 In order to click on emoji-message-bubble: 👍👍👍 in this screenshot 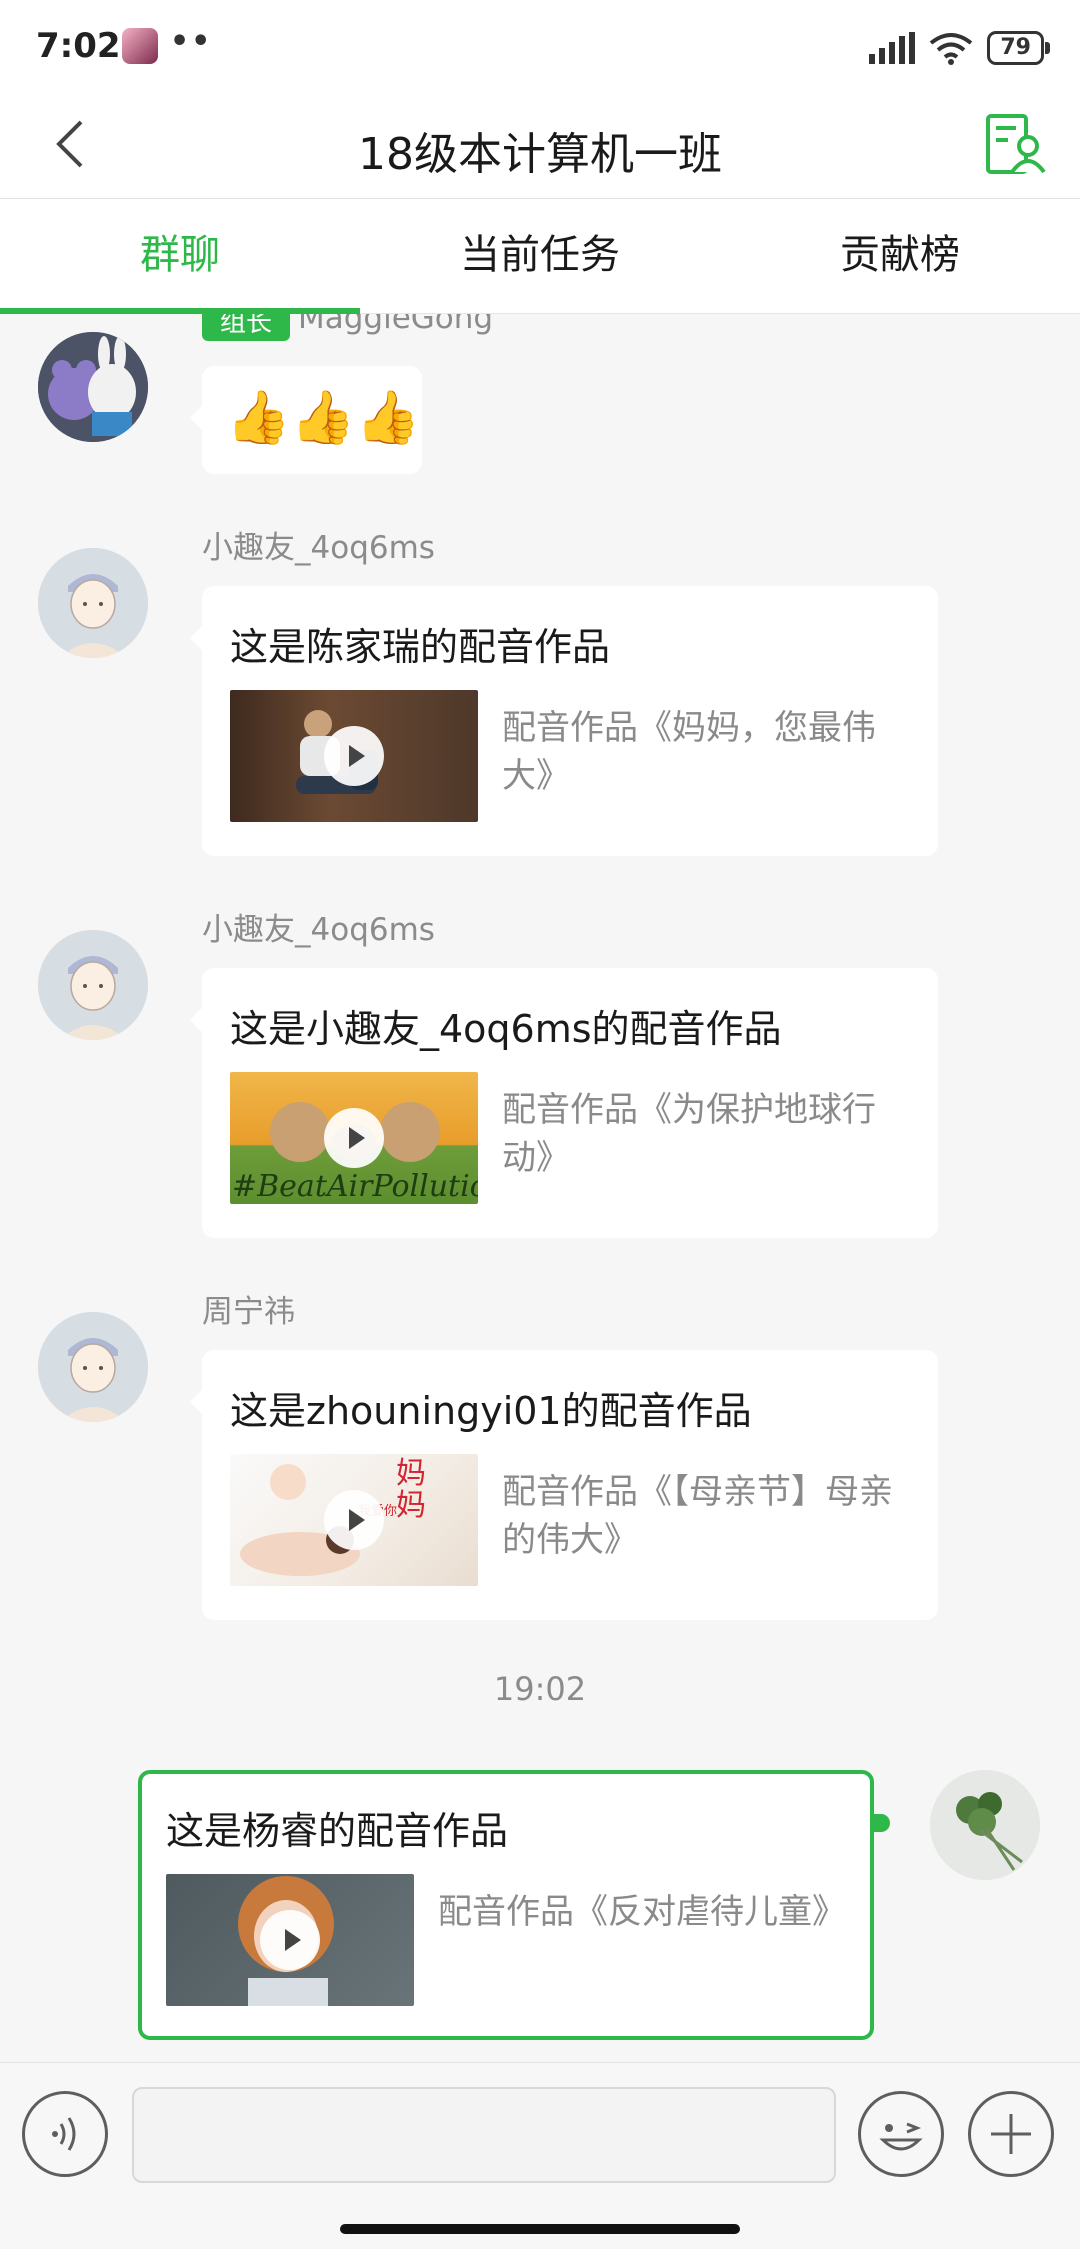, I will do `click(306, 420)`.